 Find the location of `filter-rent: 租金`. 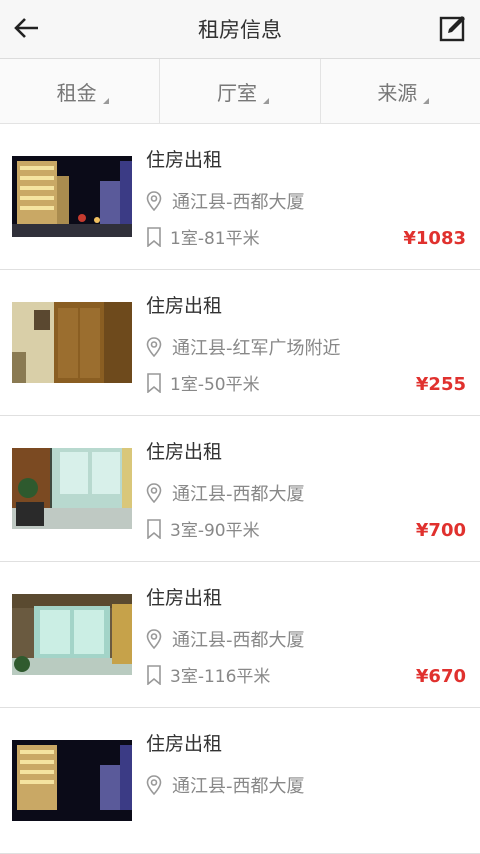

filter-rent: 租金 is located at coordinates (80, 91).